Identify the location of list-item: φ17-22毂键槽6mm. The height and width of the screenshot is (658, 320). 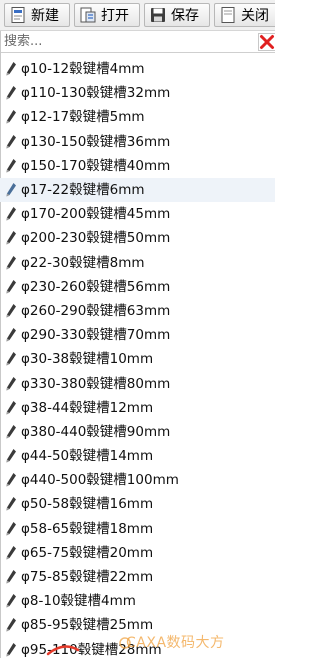
(137, 190).